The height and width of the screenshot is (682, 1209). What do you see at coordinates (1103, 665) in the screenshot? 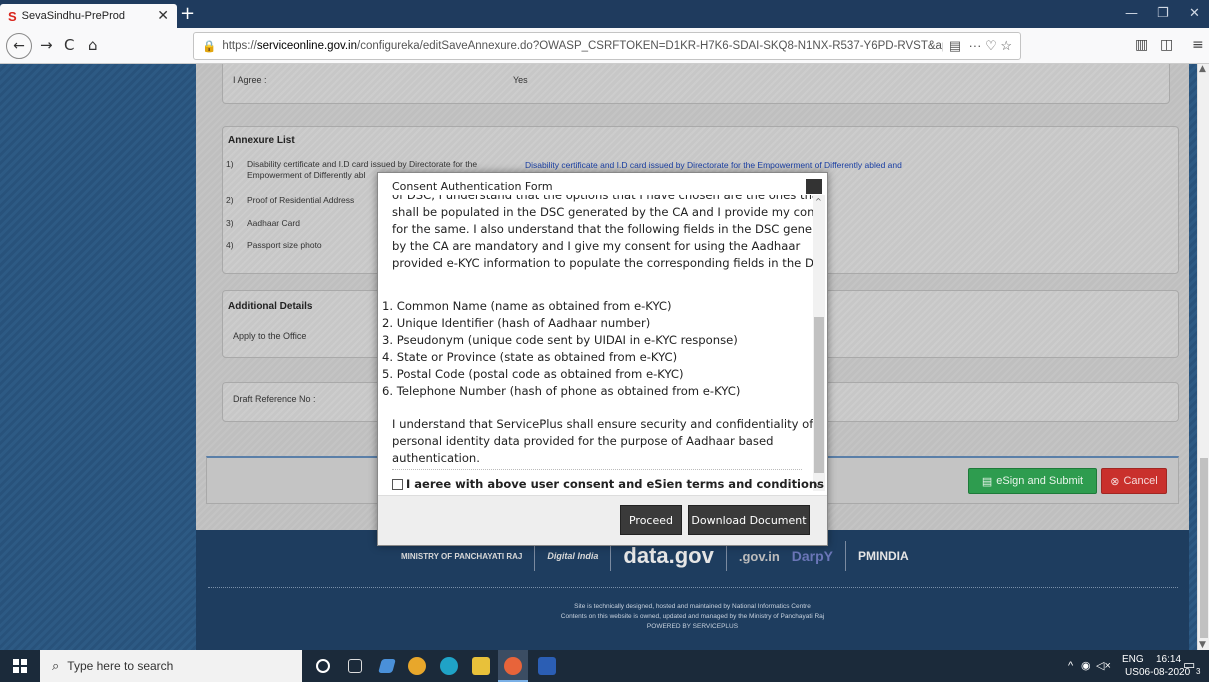
I see `volume-icon: ◁×` at bounding box center [1103, 665].